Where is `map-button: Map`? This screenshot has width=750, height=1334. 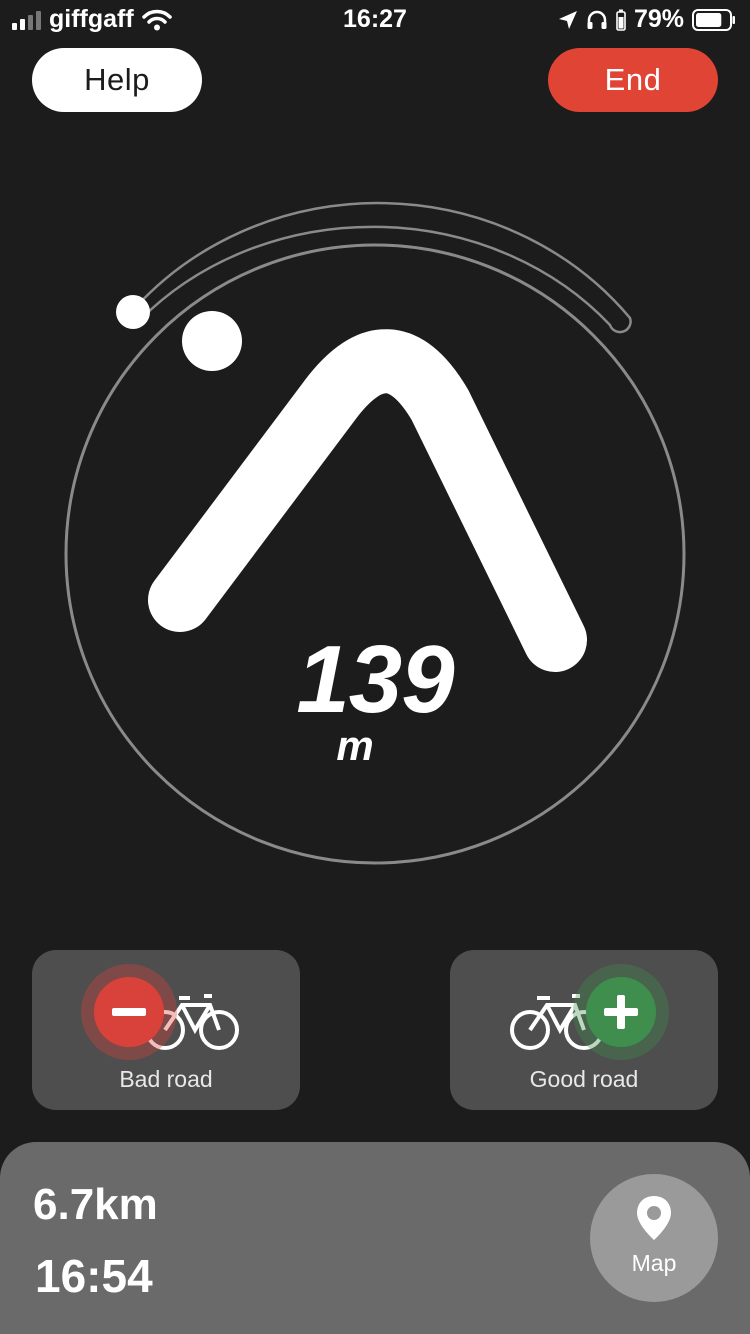
map-button: Map is located at coordinates (654, 1238).